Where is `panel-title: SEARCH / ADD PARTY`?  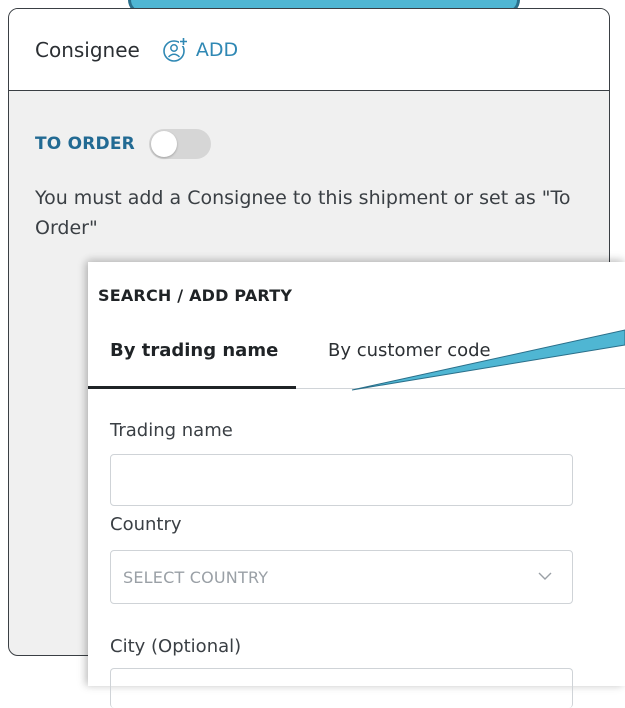 panel-title: SEARCH / ADD PARTY is located at coordinates (195, 295).